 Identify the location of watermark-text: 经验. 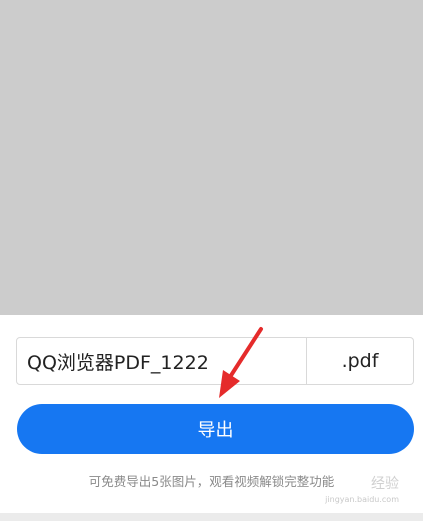
(385, 484).